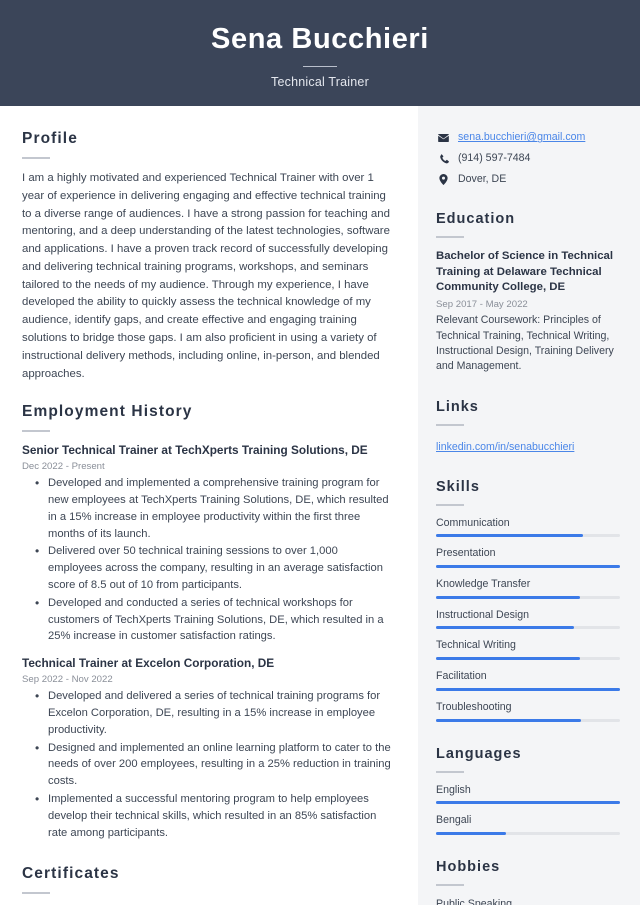  What do you see at coordinates (454, 820) in the screenshot?
I see `language-label: Bengali` at bounding box center [454, 820].